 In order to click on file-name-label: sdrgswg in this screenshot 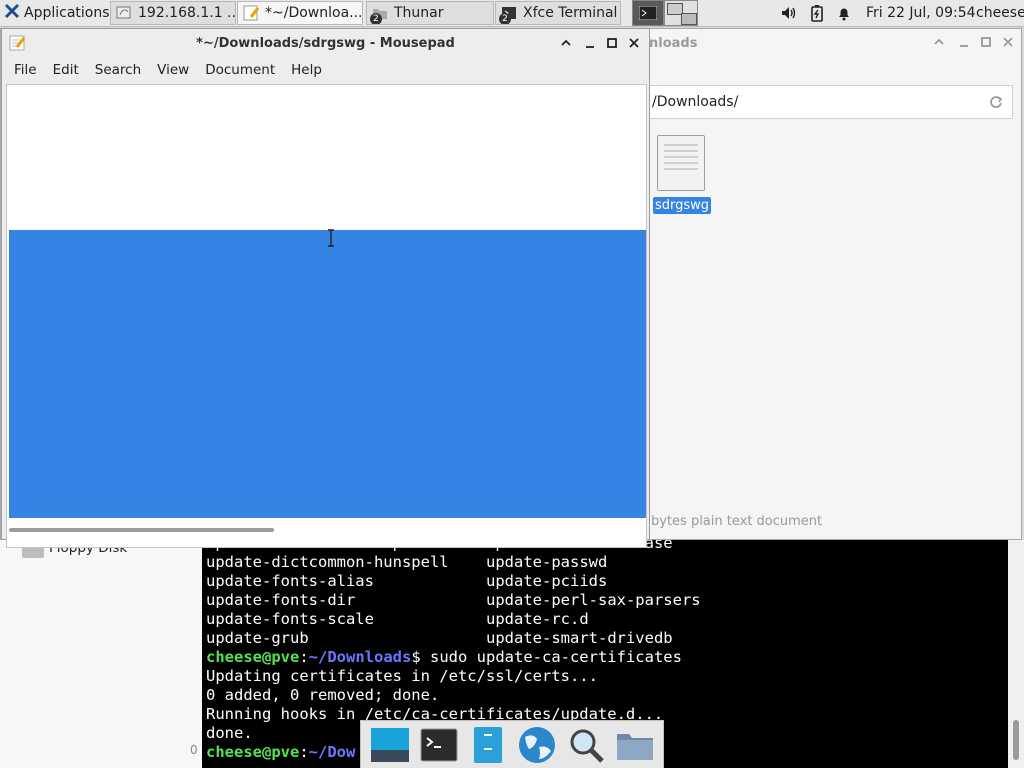, I will do `click(682, 205)`.